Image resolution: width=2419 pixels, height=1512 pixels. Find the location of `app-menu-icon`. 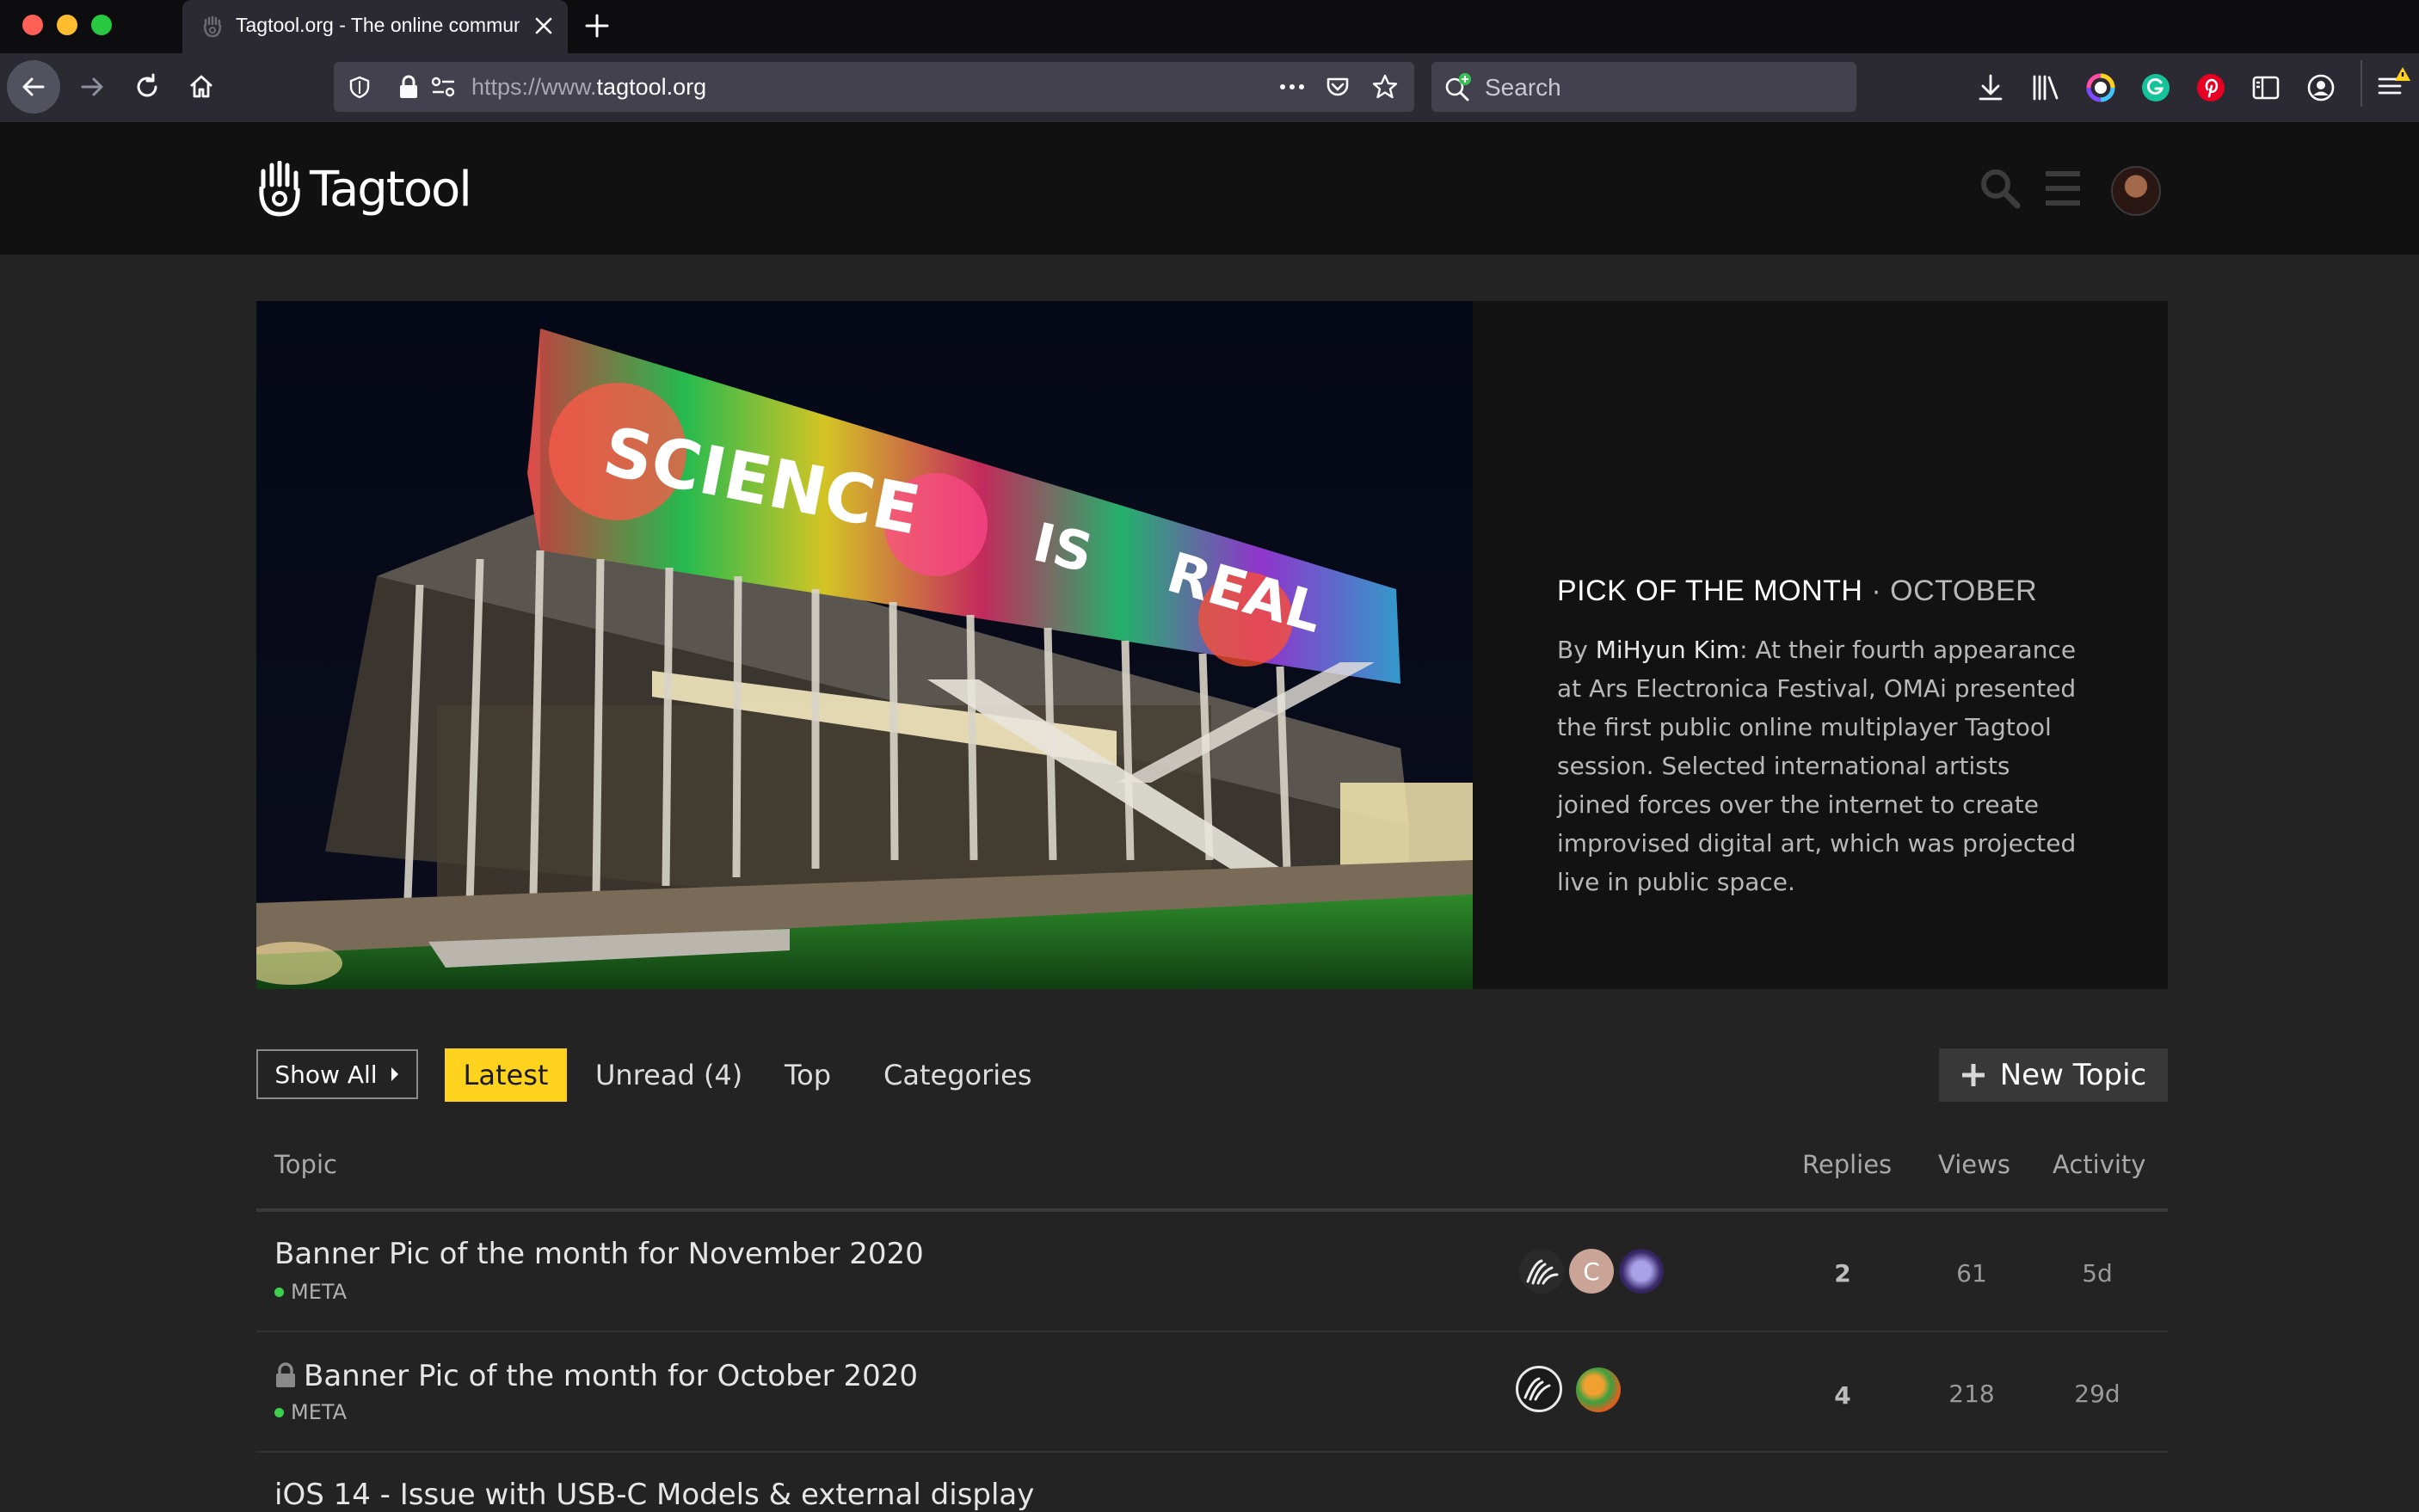

app-menu-icon is located at coordinates (2393, 84).